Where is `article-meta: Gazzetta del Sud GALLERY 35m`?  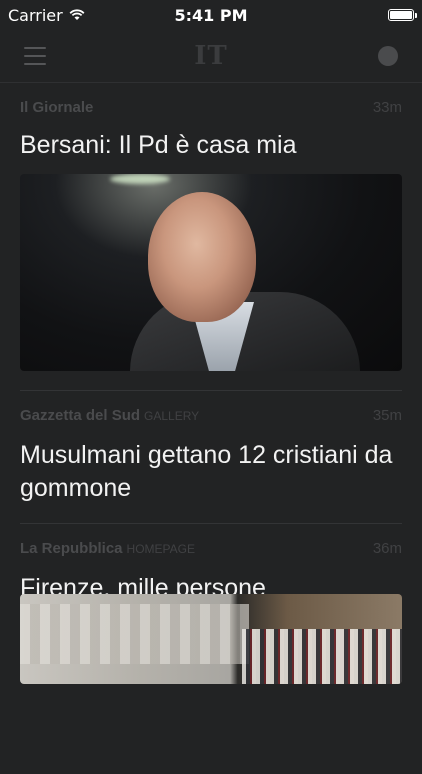
article-meta: Gazzetta del Sud GALLERY 35m is located at coordinates (211, 415).